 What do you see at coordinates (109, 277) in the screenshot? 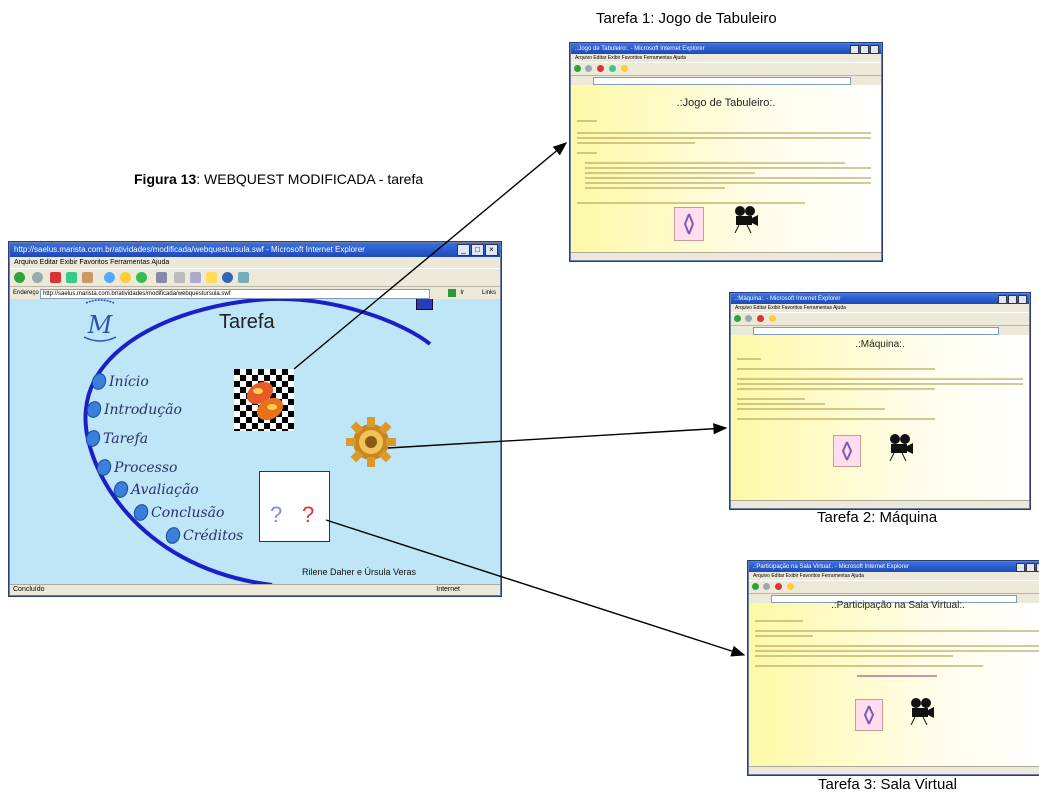
I see `search-icon` at bounding box center [109, 277].